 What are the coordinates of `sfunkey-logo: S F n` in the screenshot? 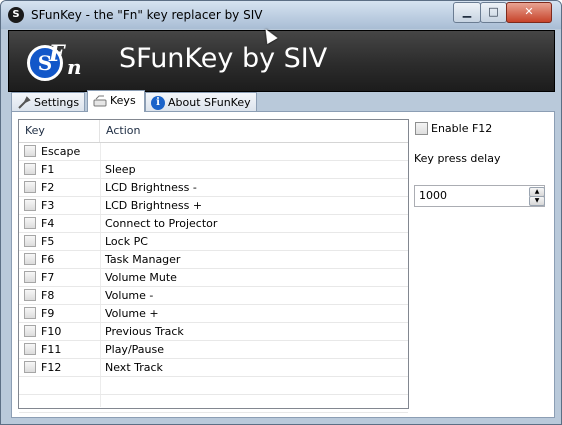 It's located at (54, 61).